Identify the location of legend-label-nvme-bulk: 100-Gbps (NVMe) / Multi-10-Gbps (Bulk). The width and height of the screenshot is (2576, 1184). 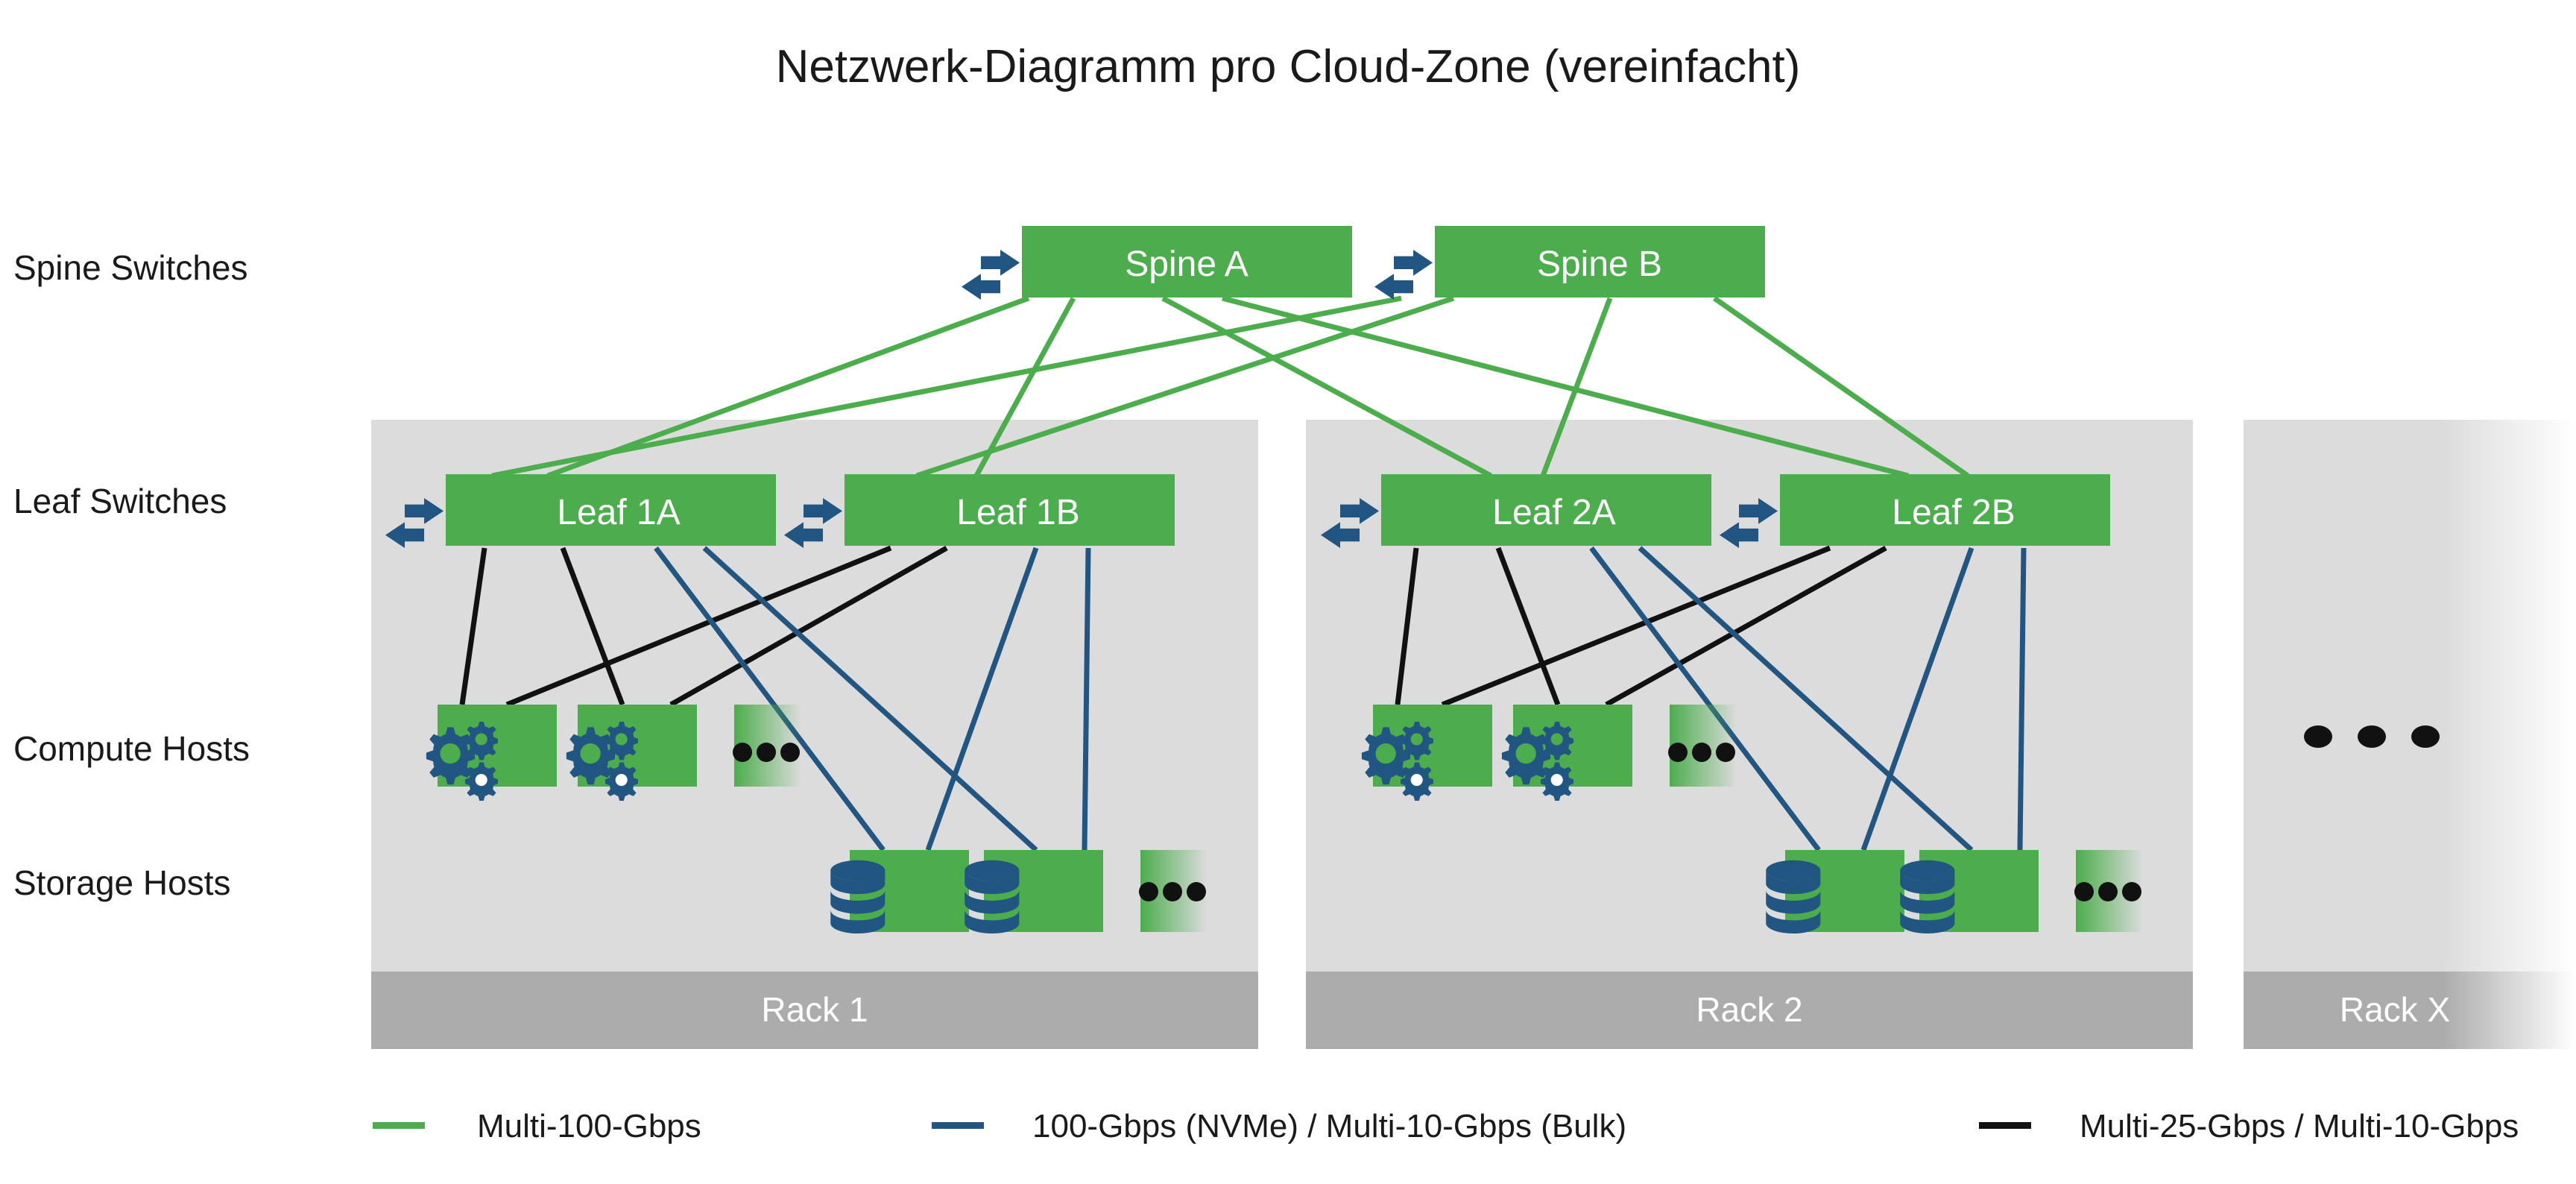
(1329, 1126).